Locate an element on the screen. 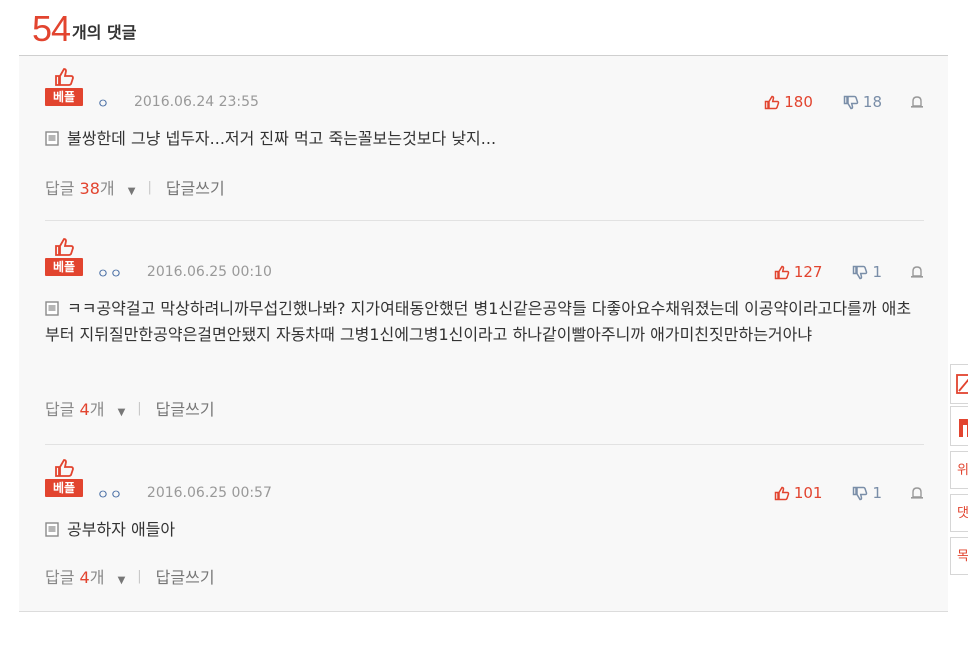 This screenshot has width=968, height=650. comment-text: 공부하자 애들아 is located at coordinates (480, 530).